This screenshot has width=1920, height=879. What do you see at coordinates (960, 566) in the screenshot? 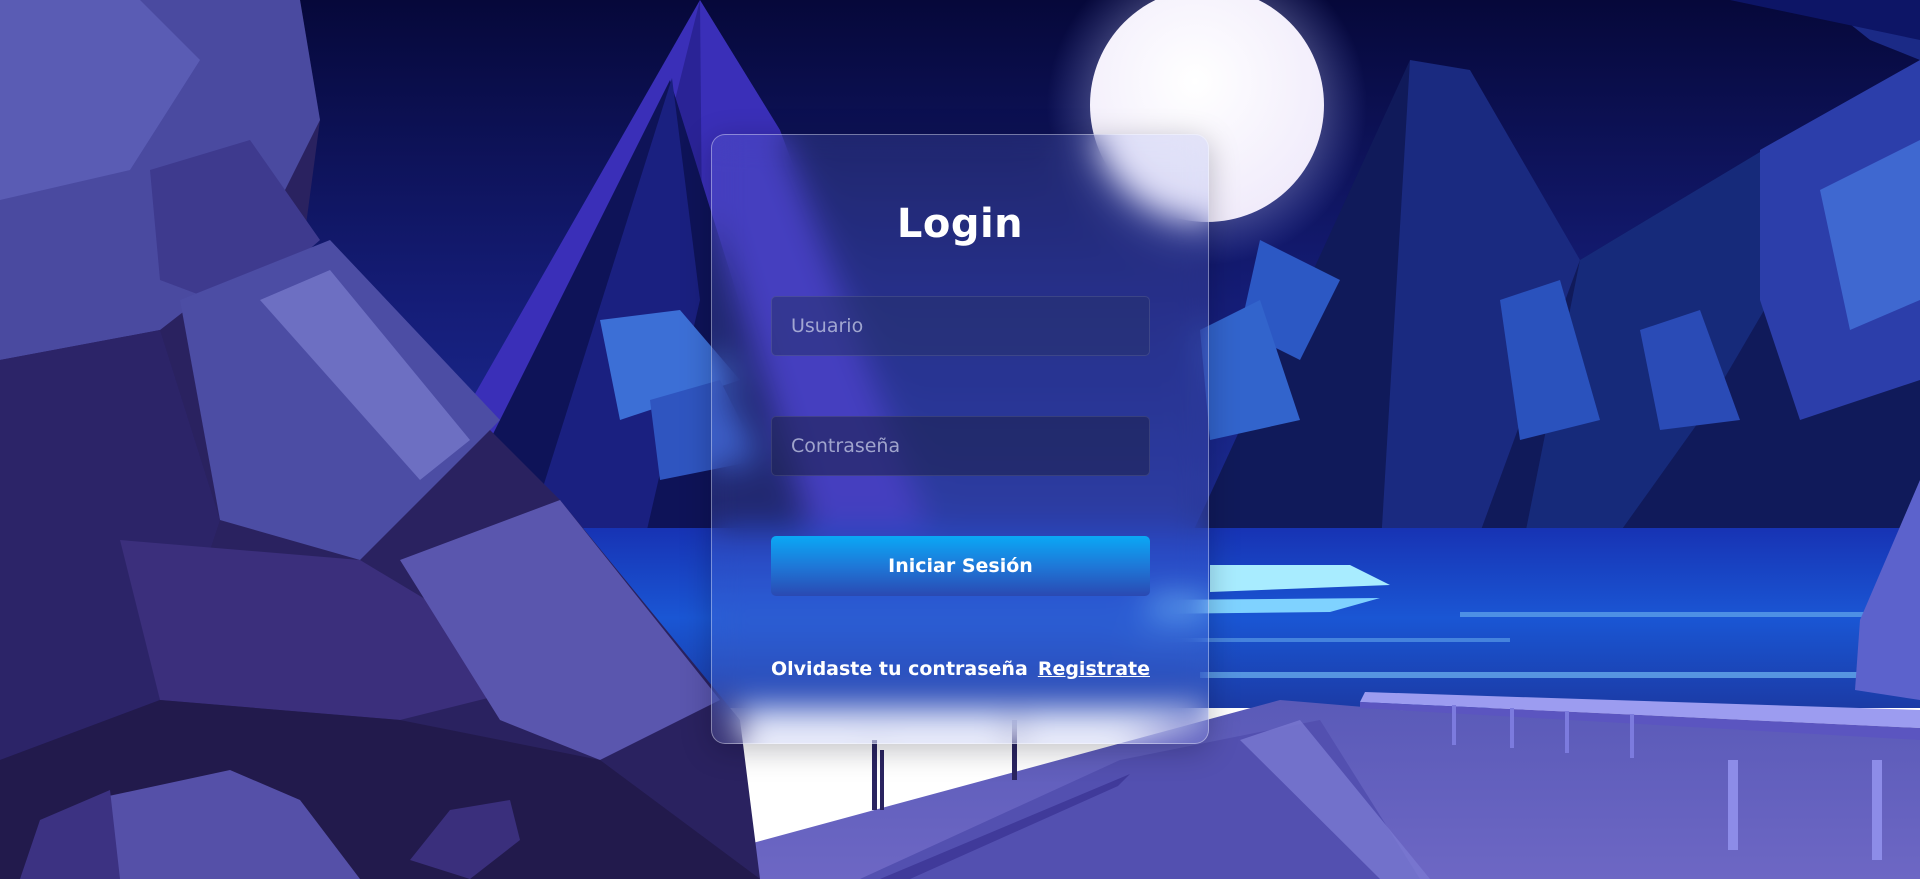
I see `login-button: Iniciar Sesión` at bounding box center [960, 566].